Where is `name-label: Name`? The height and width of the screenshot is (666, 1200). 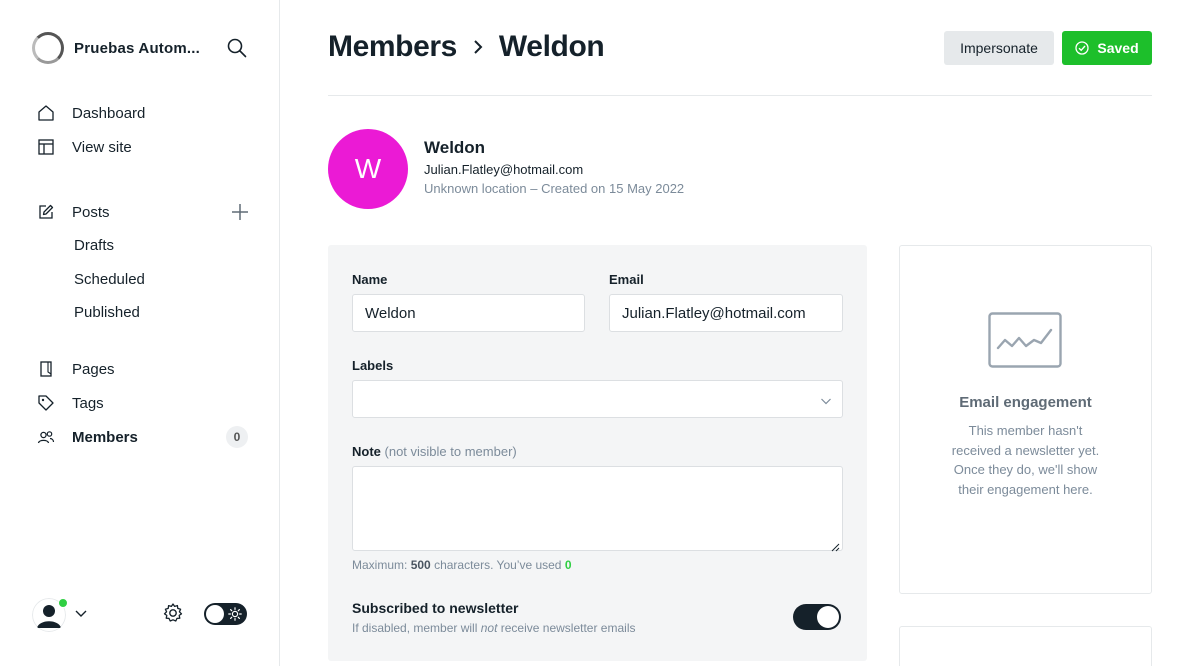 name-label: Name is located at coordinates (370, 279).